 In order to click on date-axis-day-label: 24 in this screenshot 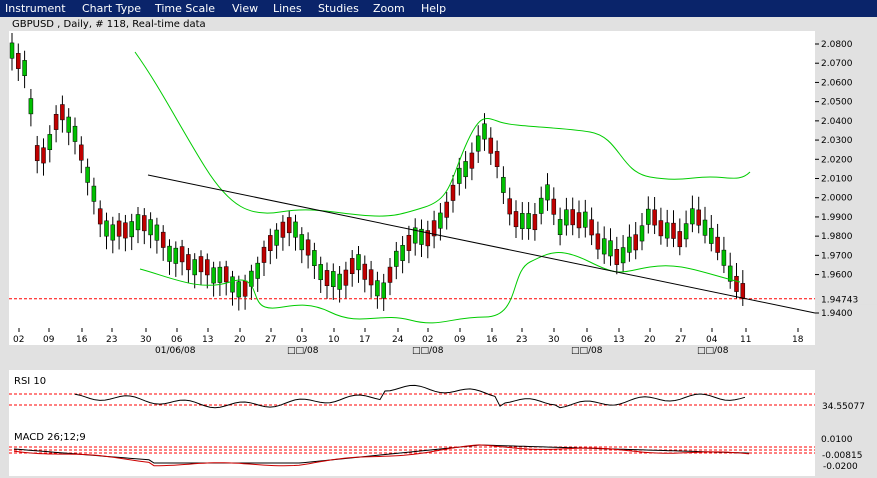, I will do `click(398, 340)`.